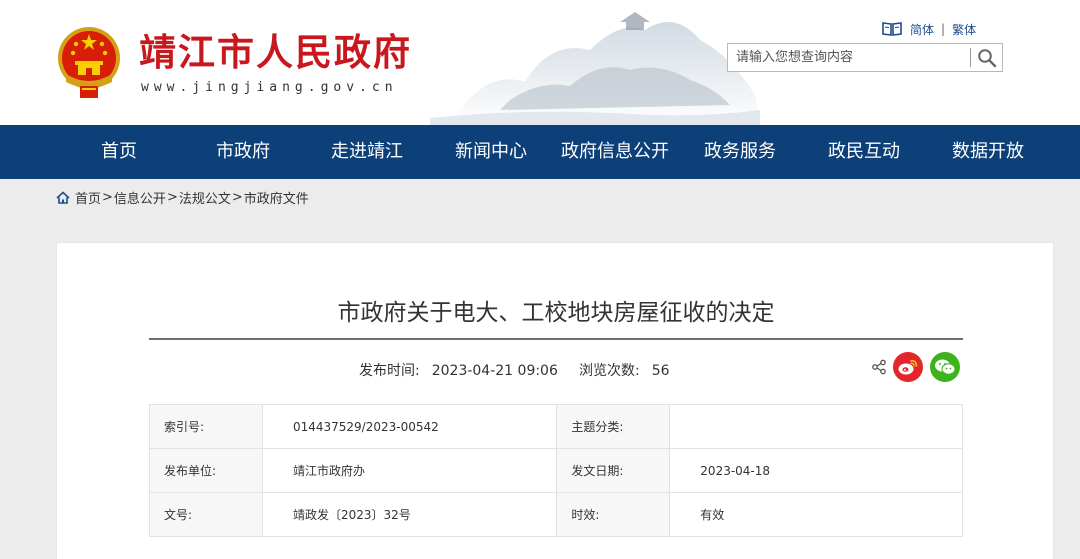  Describe the element at coordinates (609, 371) in the screenshot. I see `view-count-label: 浏览次数:` at that location.